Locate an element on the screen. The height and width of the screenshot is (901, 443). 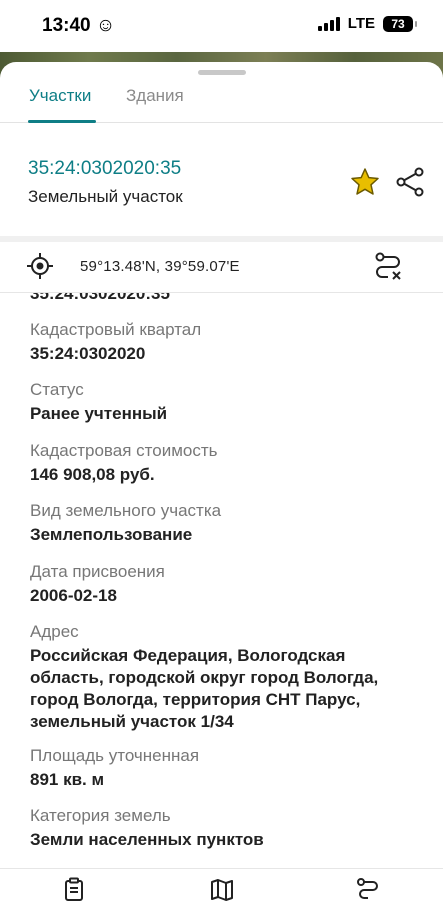
field-value-line: область, городской округ город Вологда, is located at coordinates (204, 677).